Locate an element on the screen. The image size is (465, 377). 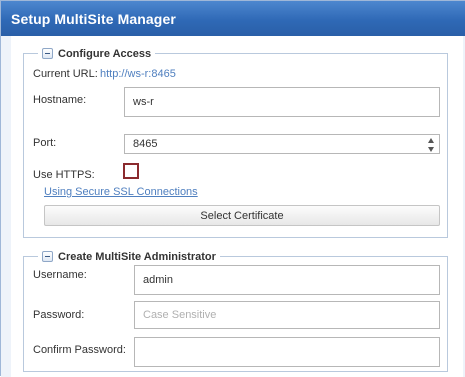
port-value: 8465 is located at coordinates (145, 144).